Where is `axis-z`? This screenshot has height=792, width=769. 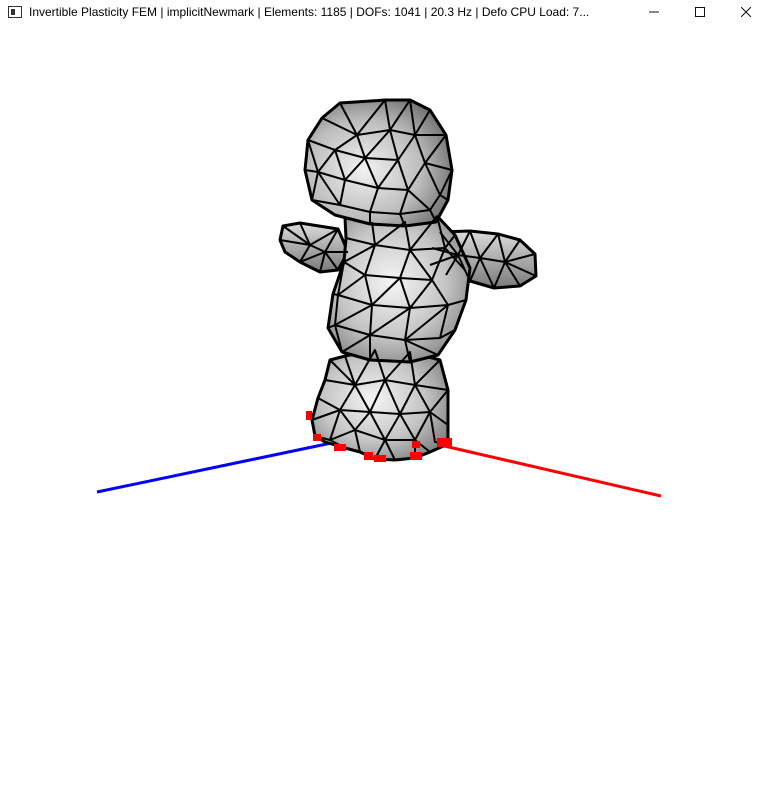 axis-z is located at coordinates (228, 464).